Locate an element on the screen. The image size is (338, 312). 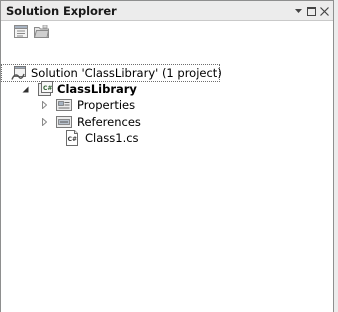
folder-icon is located at coordinates (41, 32).